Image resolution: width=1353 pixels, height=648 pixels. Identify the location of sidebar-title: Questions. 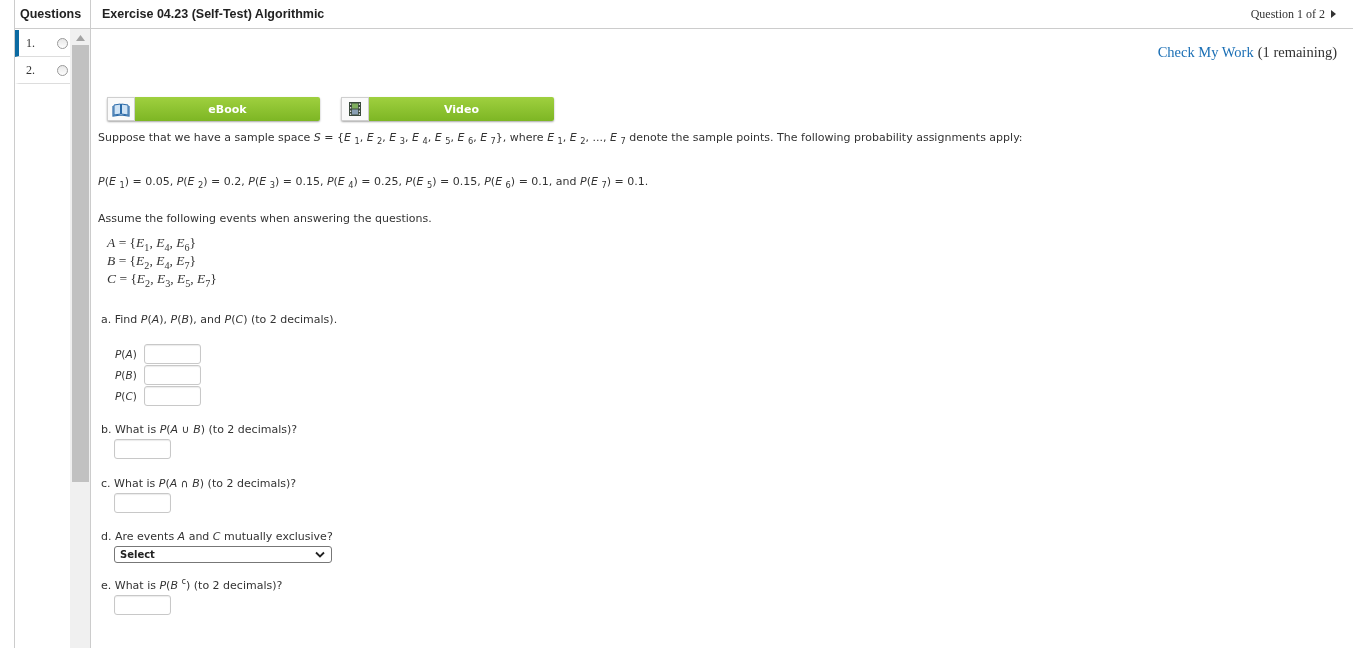
(51, 14).